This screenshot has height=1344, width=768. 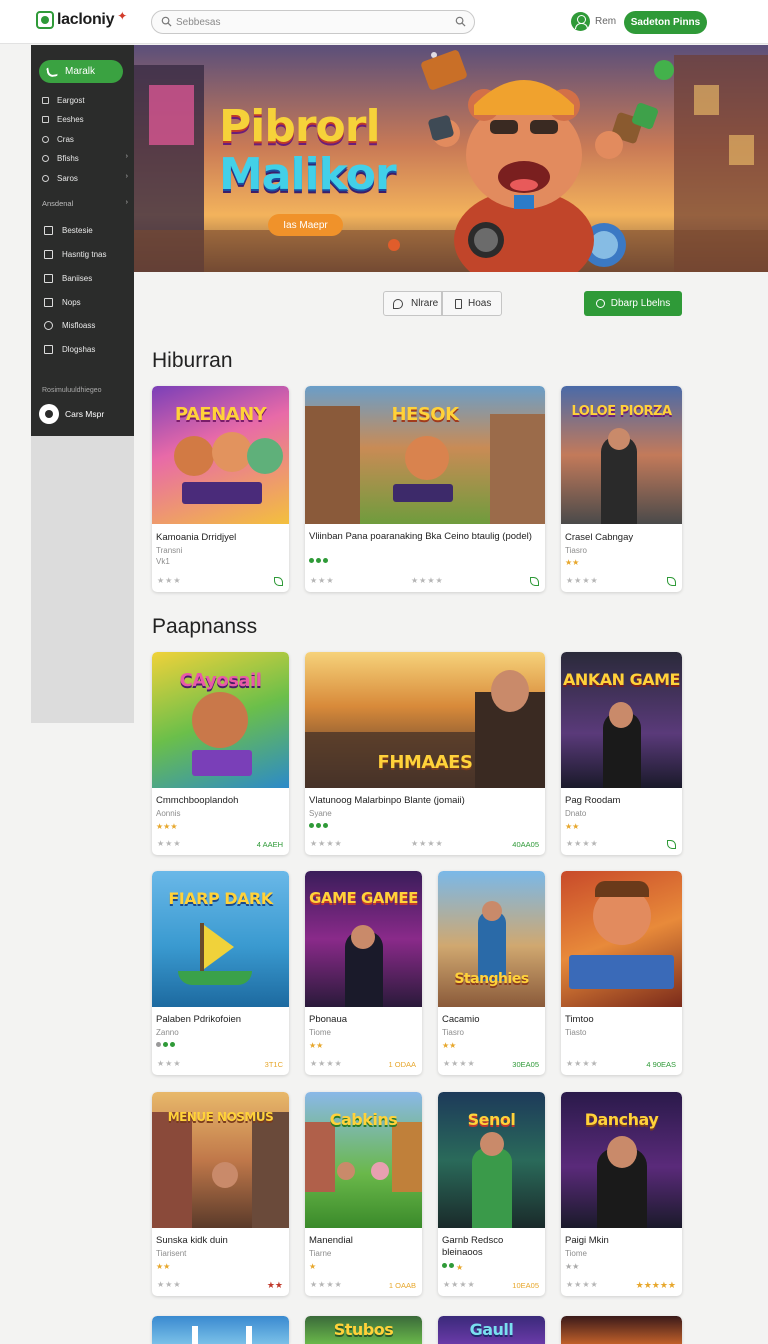 What do you see at coordinates (87, 325) in the screenshot?
I see `sidebar-sub-item-5: Misfloass` at bounding box center [87, 325].